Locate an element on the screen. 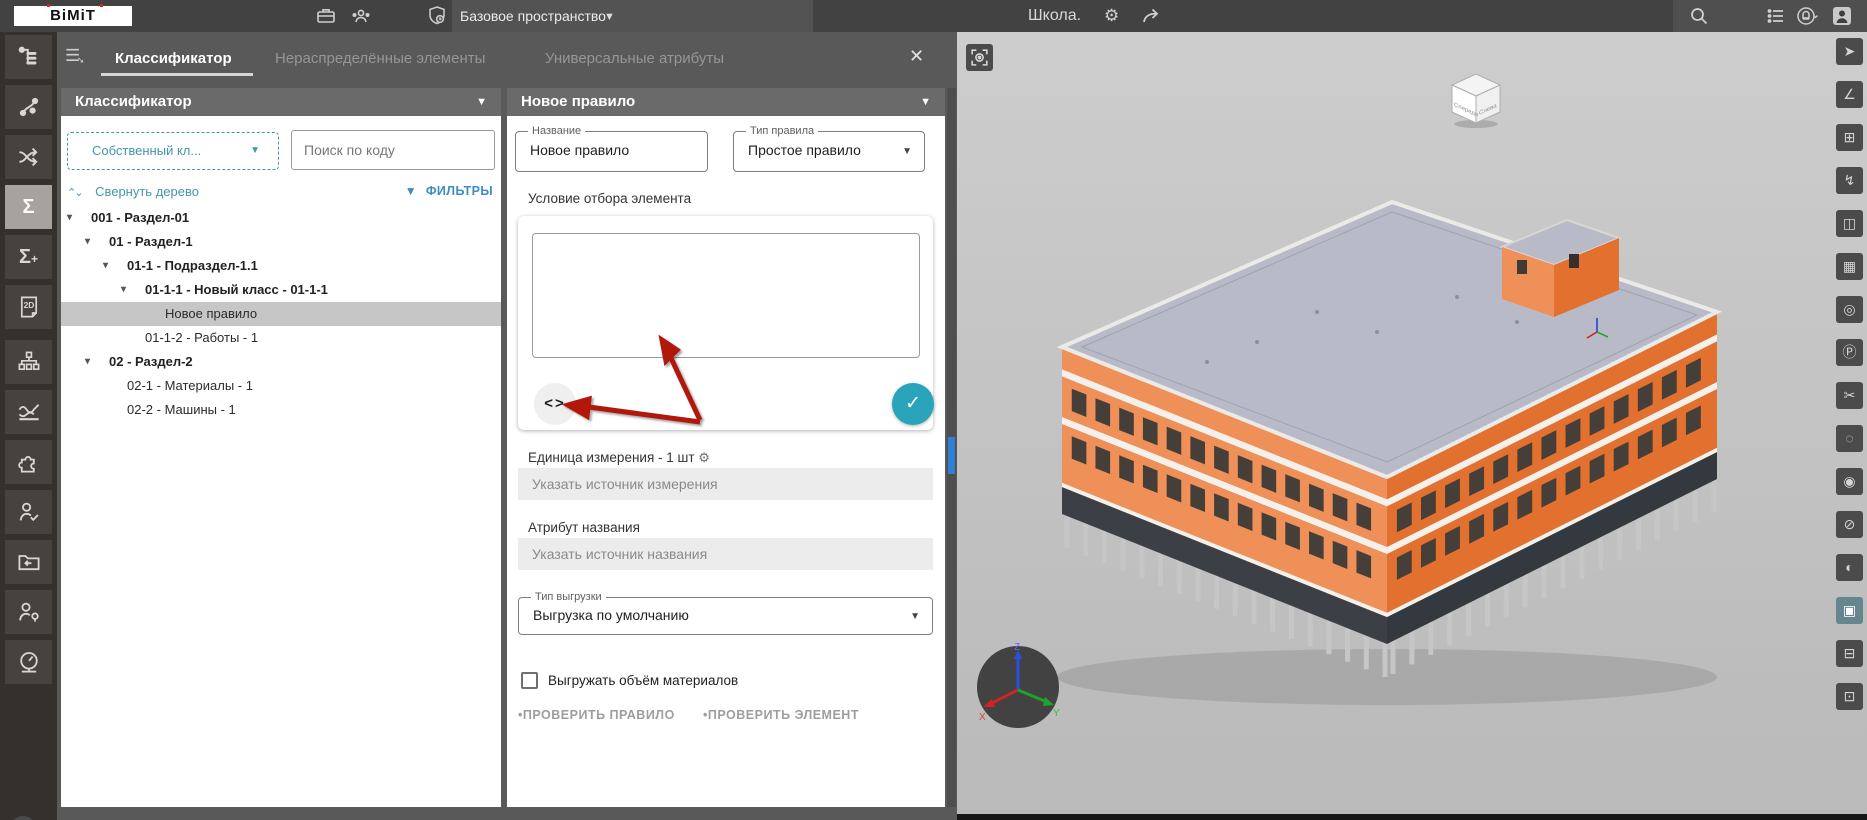 Image resolution: width=1867 pixels, height=820 pixels. notifications-icon is located at coordinates (1807, 16).